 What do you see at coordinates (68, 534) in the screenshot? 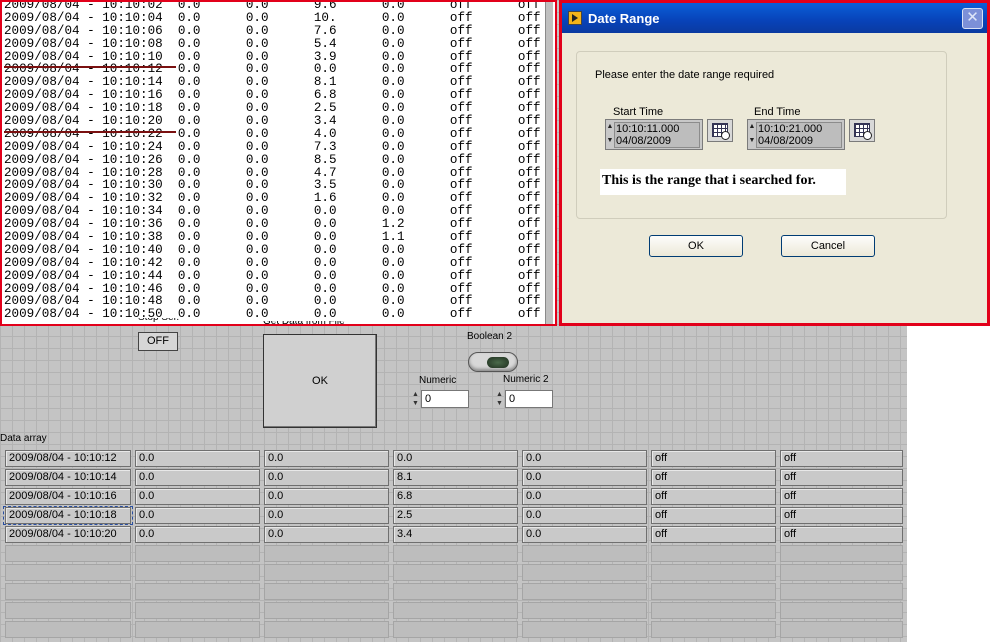
I see `array-cell: 2009/08/04 - 10:10:20` at bounding box center [68, 534].